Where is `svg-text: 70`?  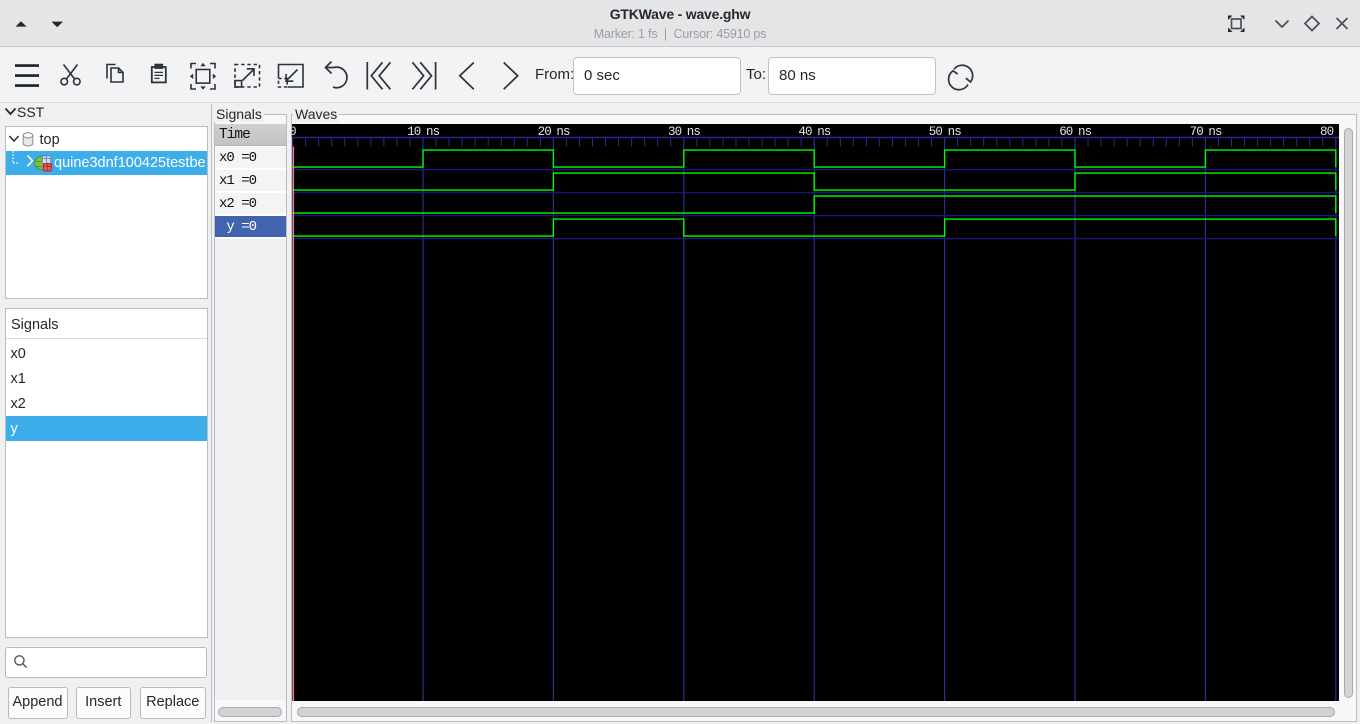 svg-text: 70 is located at coordinates (1197, 132).